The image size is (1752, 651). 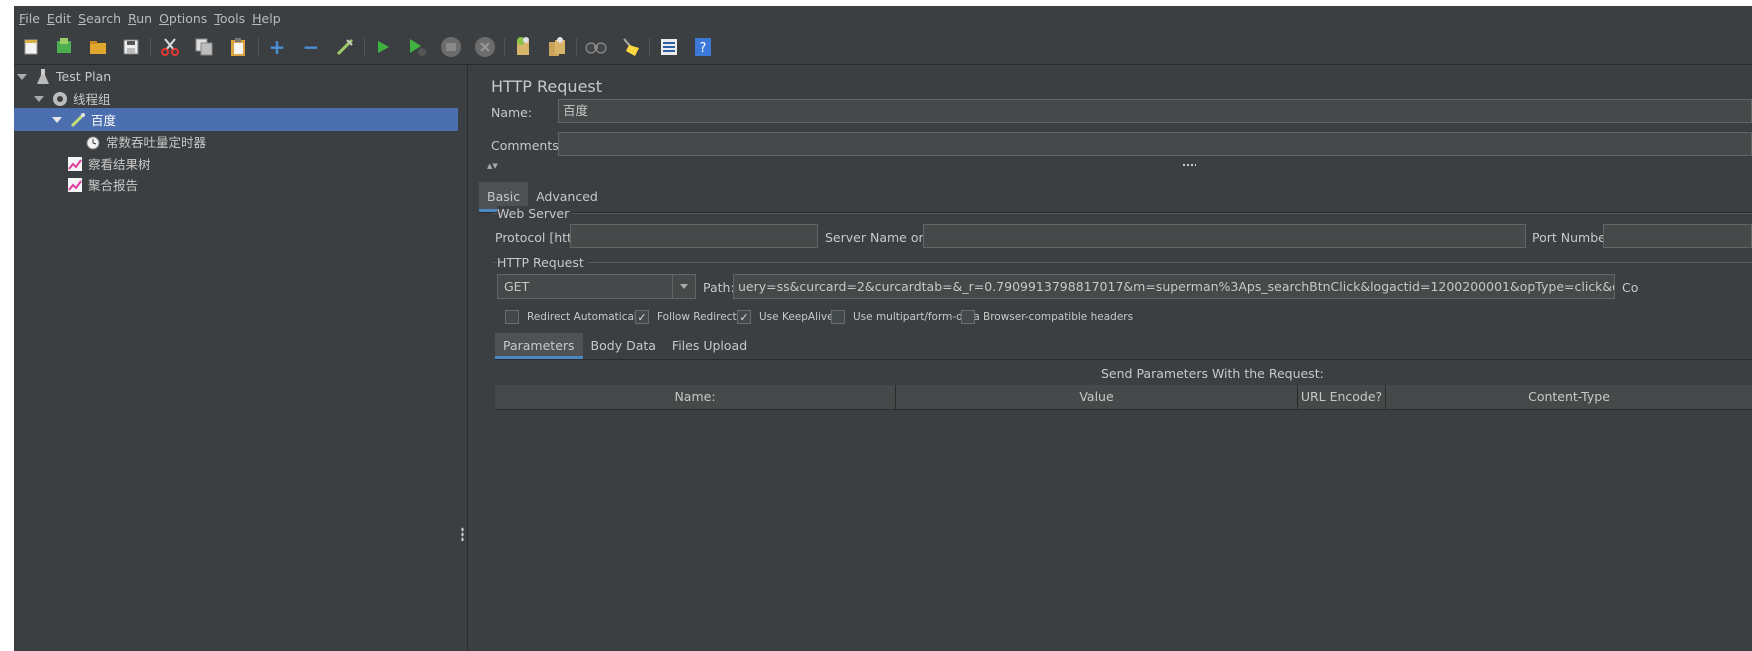 I want to click on redirect-automatically-checkbox: Redirect Automatically, so click(x=575, y=317).